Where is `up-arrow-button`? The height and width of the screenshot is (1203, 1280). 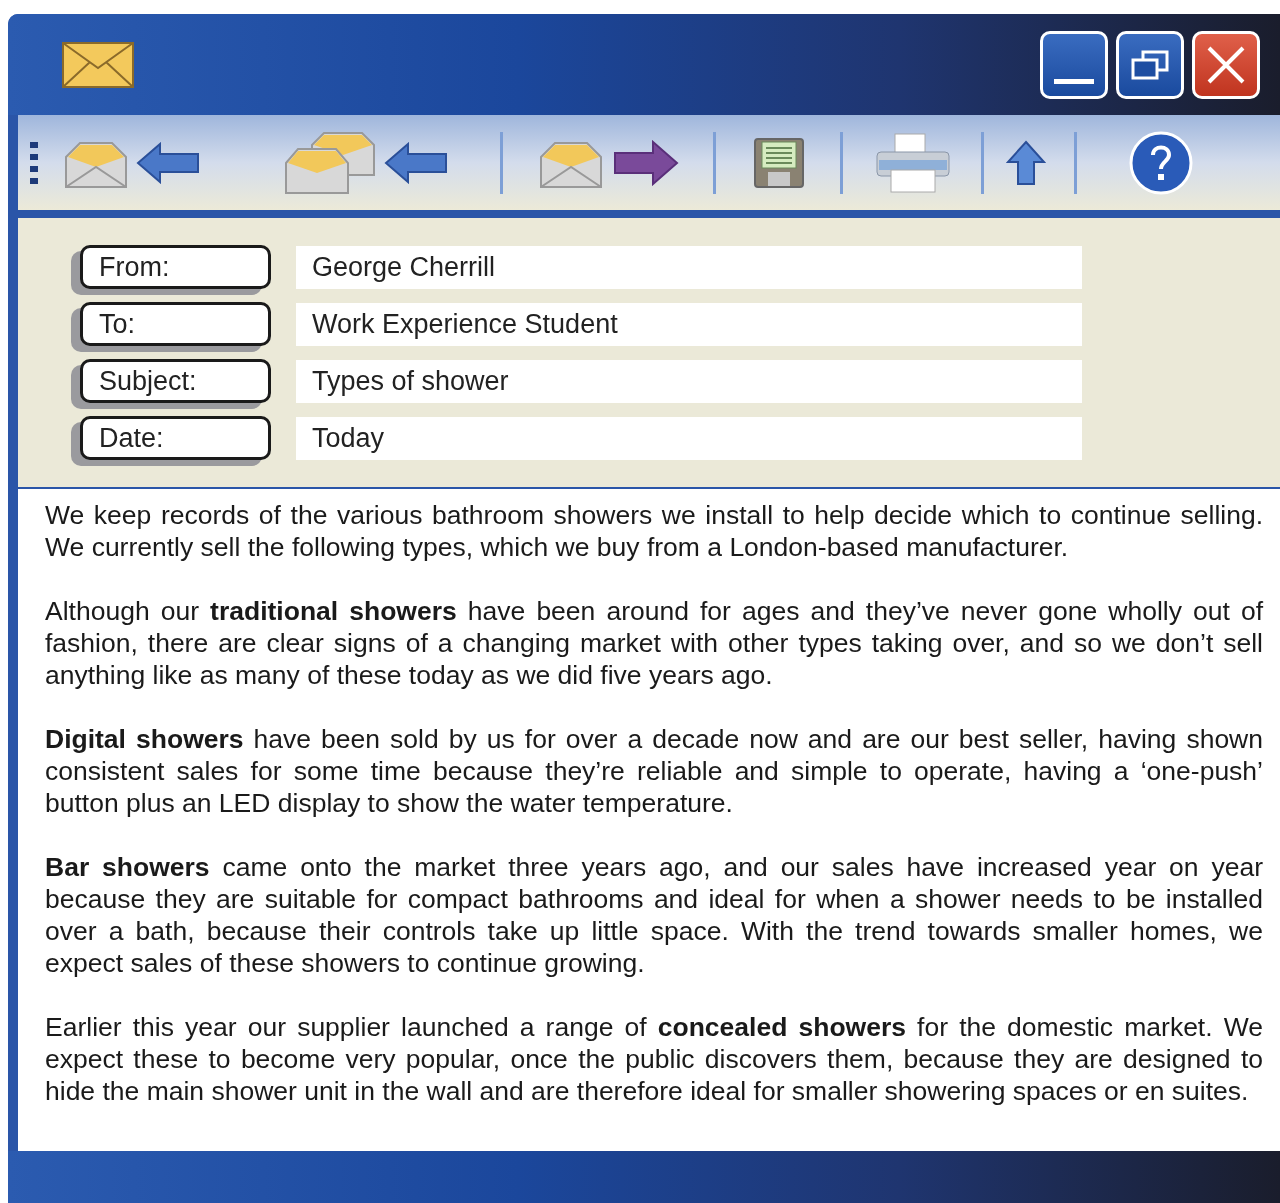
up-arrow-button is located at coordinates (1026, 162).